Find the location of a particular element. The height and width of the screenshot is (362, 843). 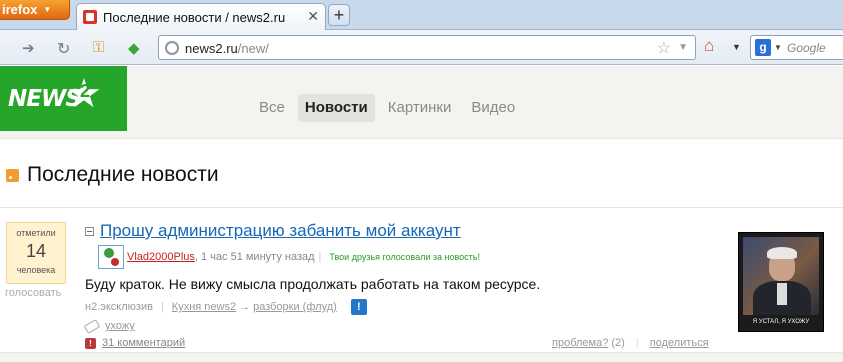

logo-two: 2 is located at coordinates (85, 91).